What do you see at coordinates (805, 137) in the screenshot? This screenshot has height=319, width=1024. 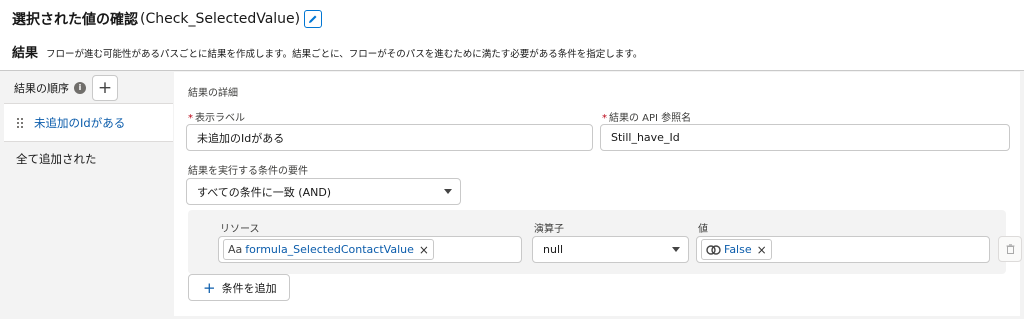 I see `api-name-input: Still_have_Id` at bounding box center [805, 137].